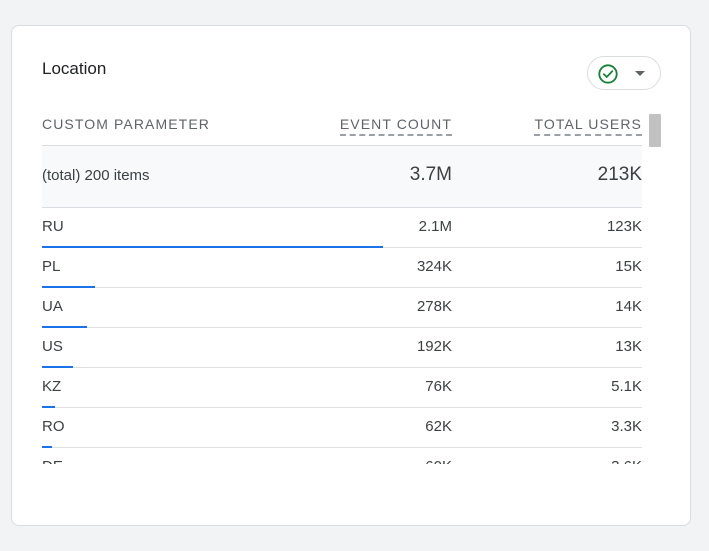 The image size is (709, 551). I want to click on table-row: US 192K 13K, so click(342, 348).